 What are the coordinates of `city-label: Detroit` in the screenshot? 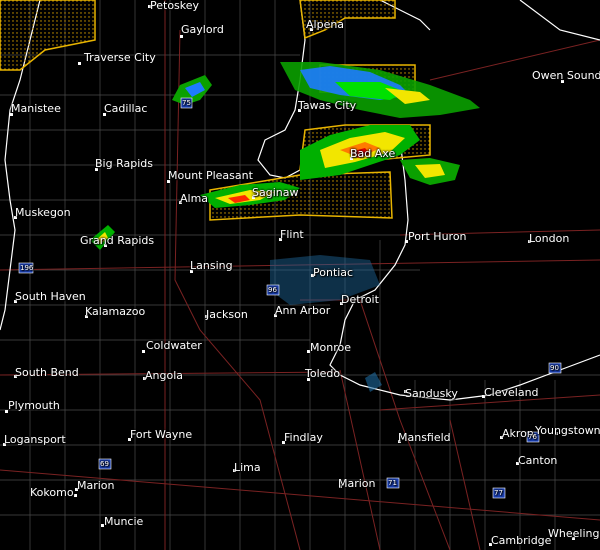 It's located at (360, 299).